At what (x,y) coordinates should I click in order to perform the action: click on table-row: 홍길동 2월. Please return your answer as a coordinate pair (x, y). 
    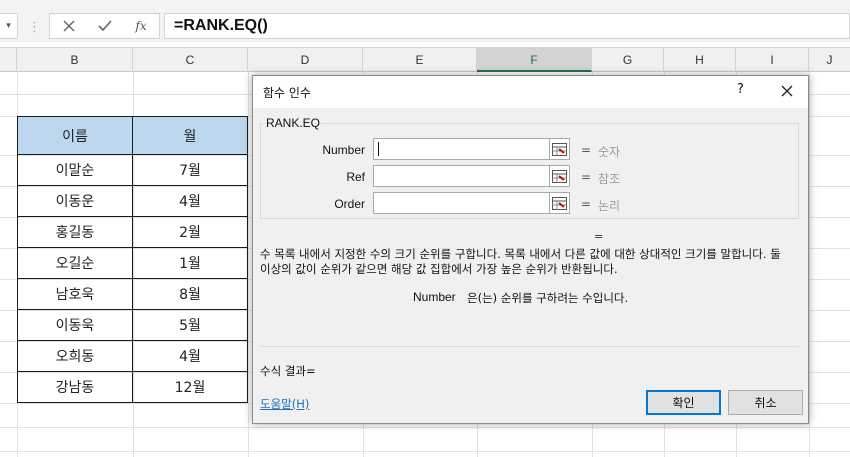
    Looking at the image, I should click on (132, 232).